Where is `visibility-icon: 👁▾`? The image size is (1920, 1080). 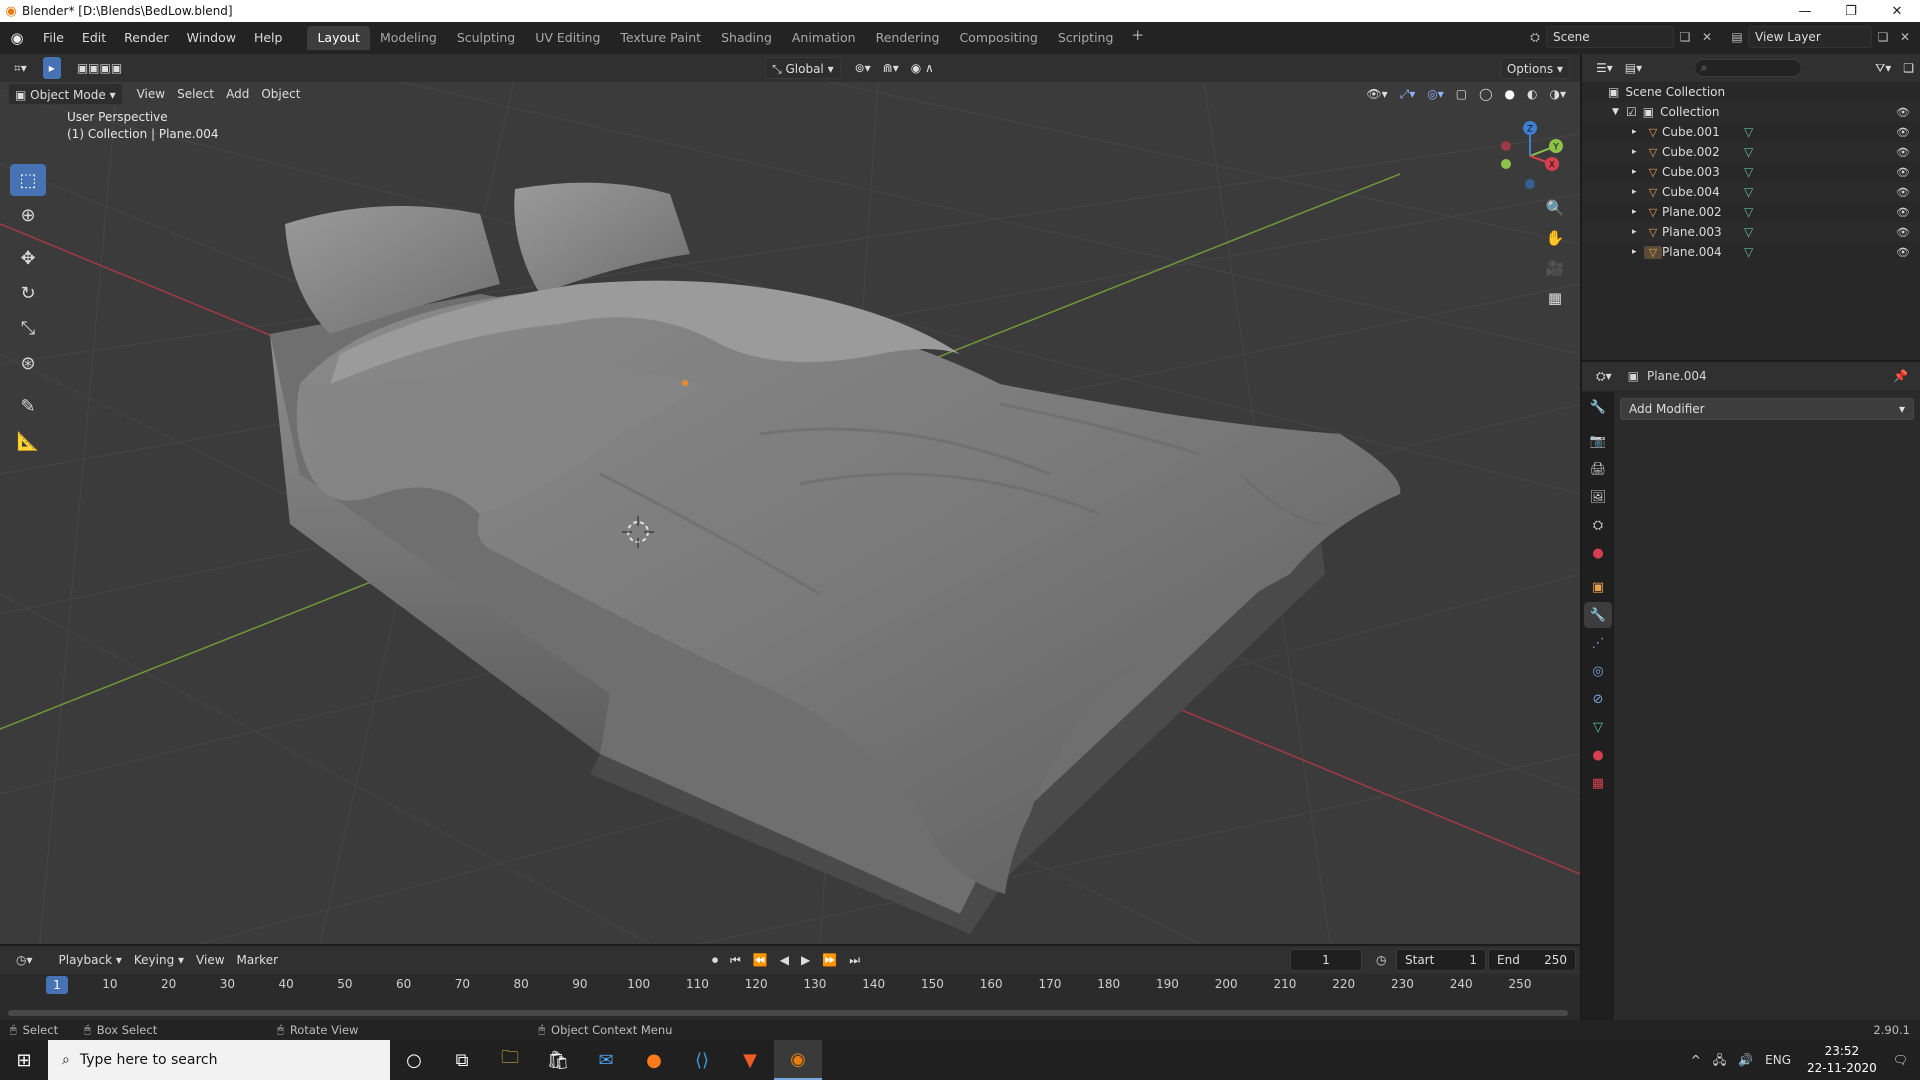 visibility-icon: 👁▾ is located at coordinates (1376, 94).